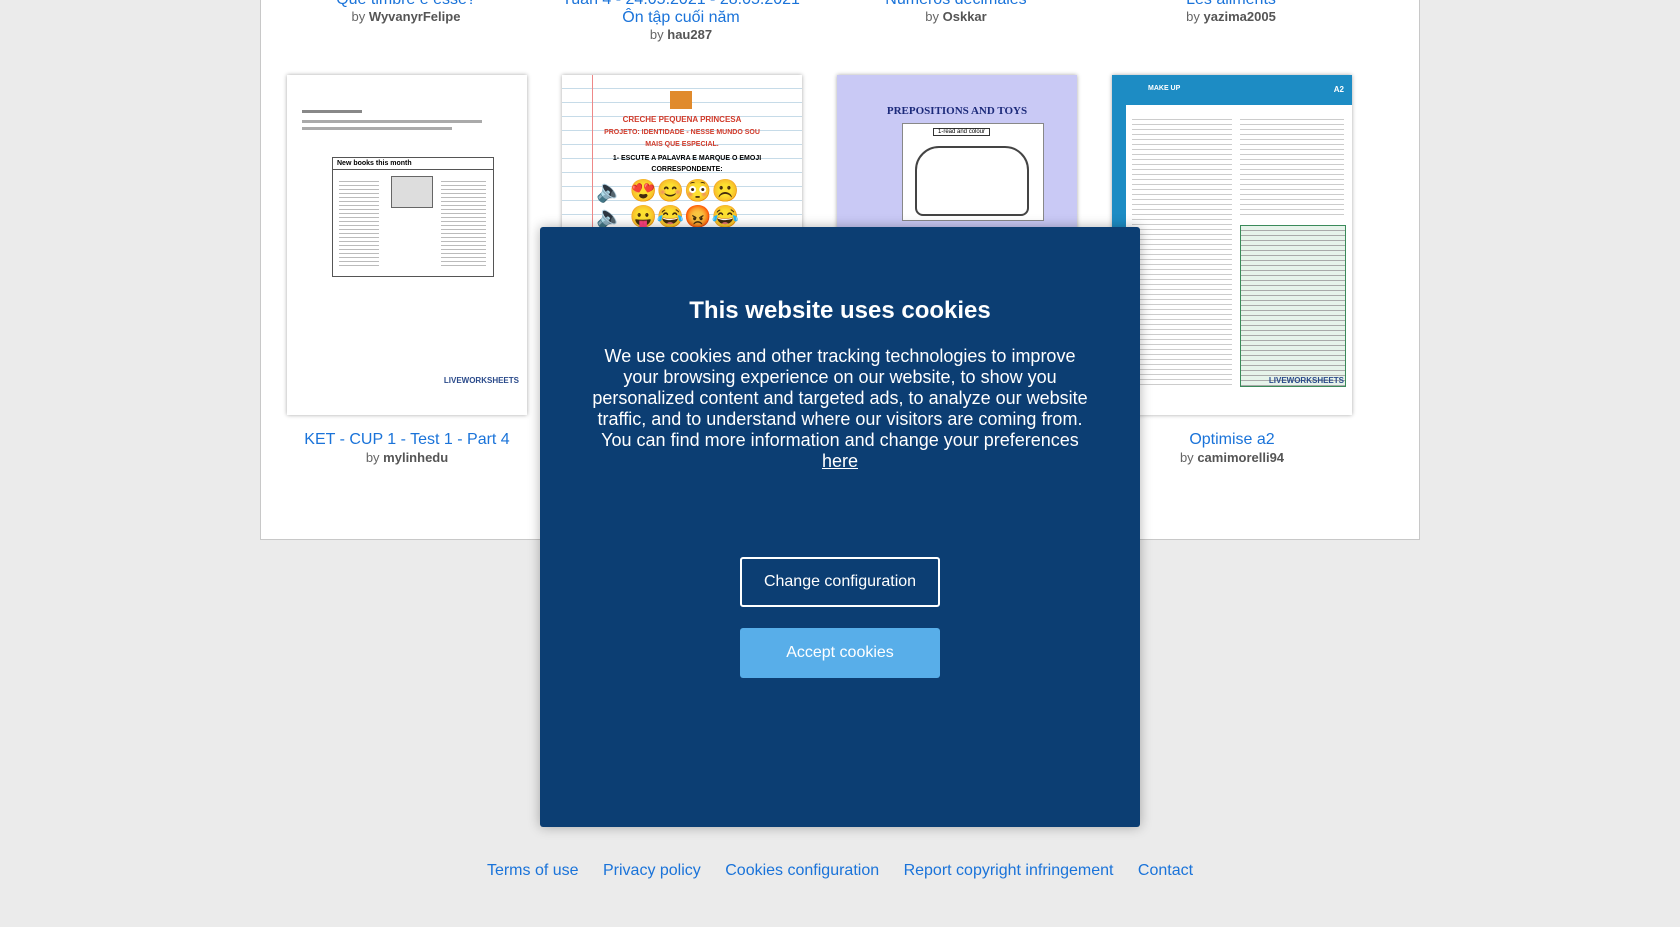 Image resolution: width=1680 pixels, height=927 pixels. Describe the element at coordinates (840, 310) in the screenshot. I see `cookie-modal-title: This website uses cookies` at that location.